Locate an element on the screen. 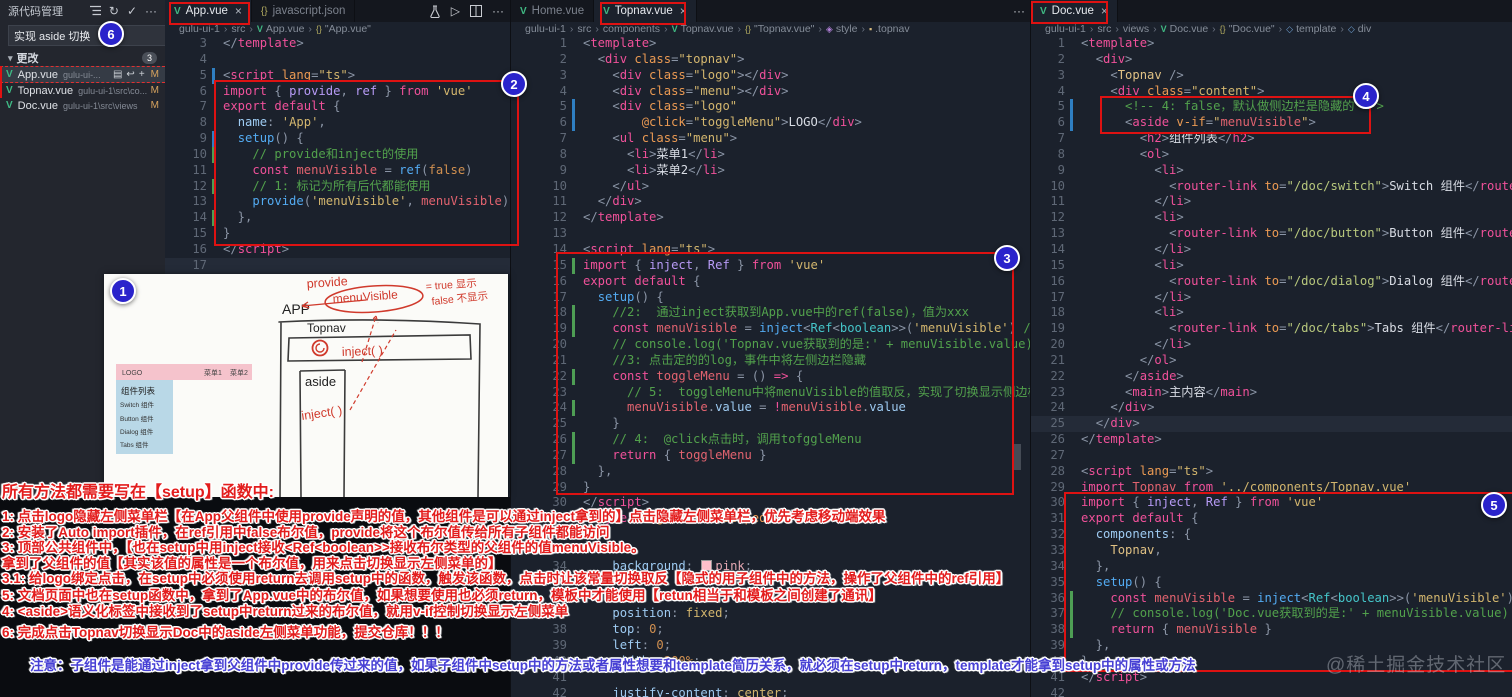 Image resolution: width=1512 pixels, height=697 pixels. code-line: 3 <Topnav /> is located at coordinates (1271, 76).